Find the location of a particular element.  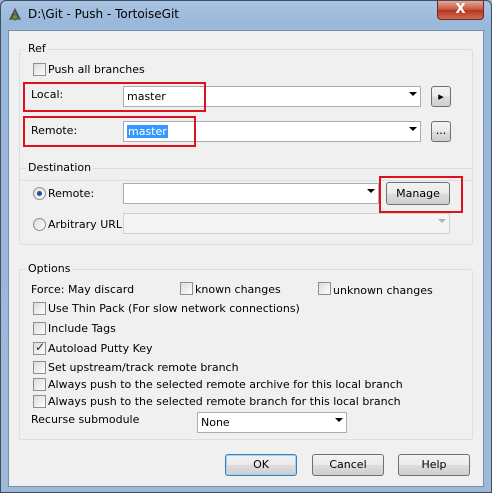

remote-branch-combo: master is located at coordinates (272, 131).